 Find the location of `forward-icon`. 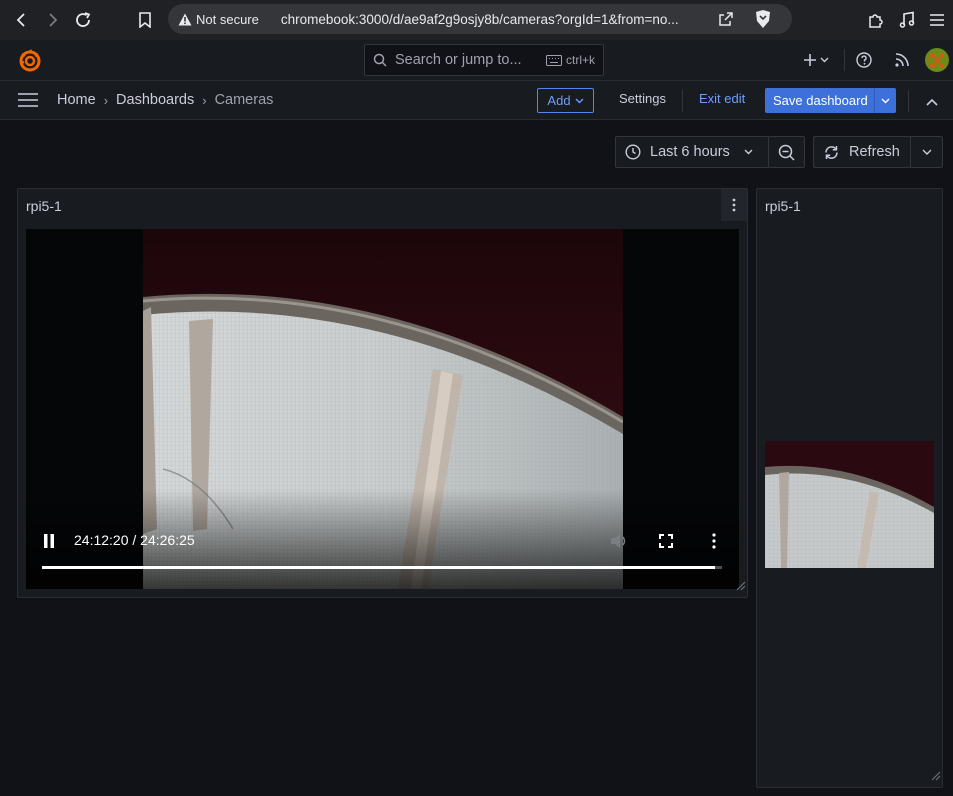

forward-icon is located at coordinates (53, 20).